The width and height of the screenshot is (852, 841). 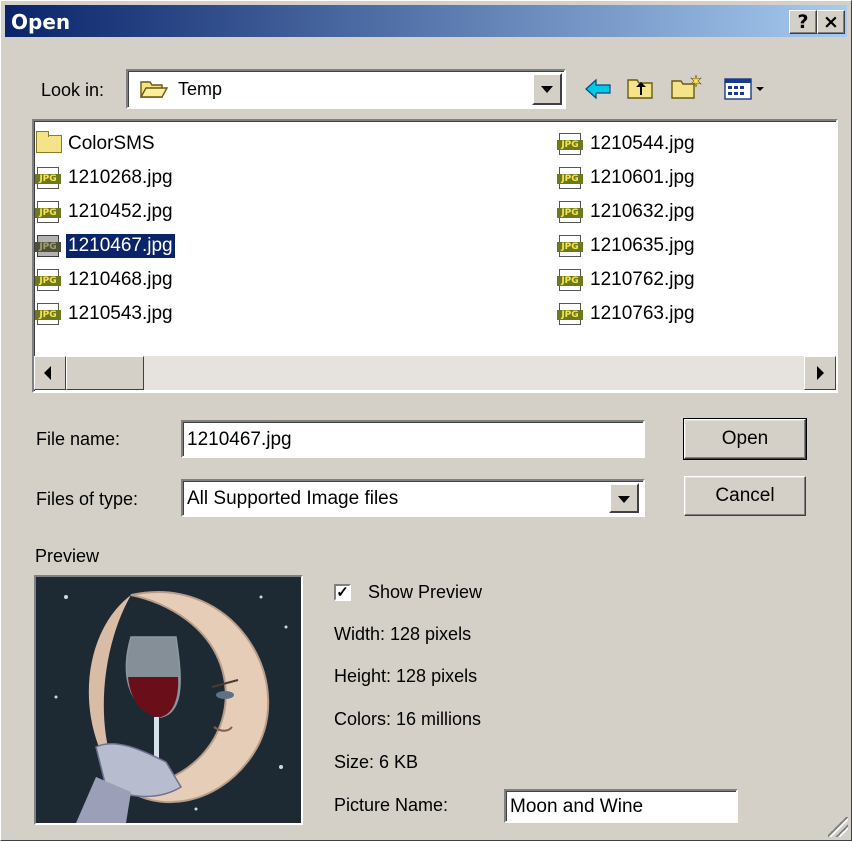 I want to click on folder-icon, so click(x=49, y=144).